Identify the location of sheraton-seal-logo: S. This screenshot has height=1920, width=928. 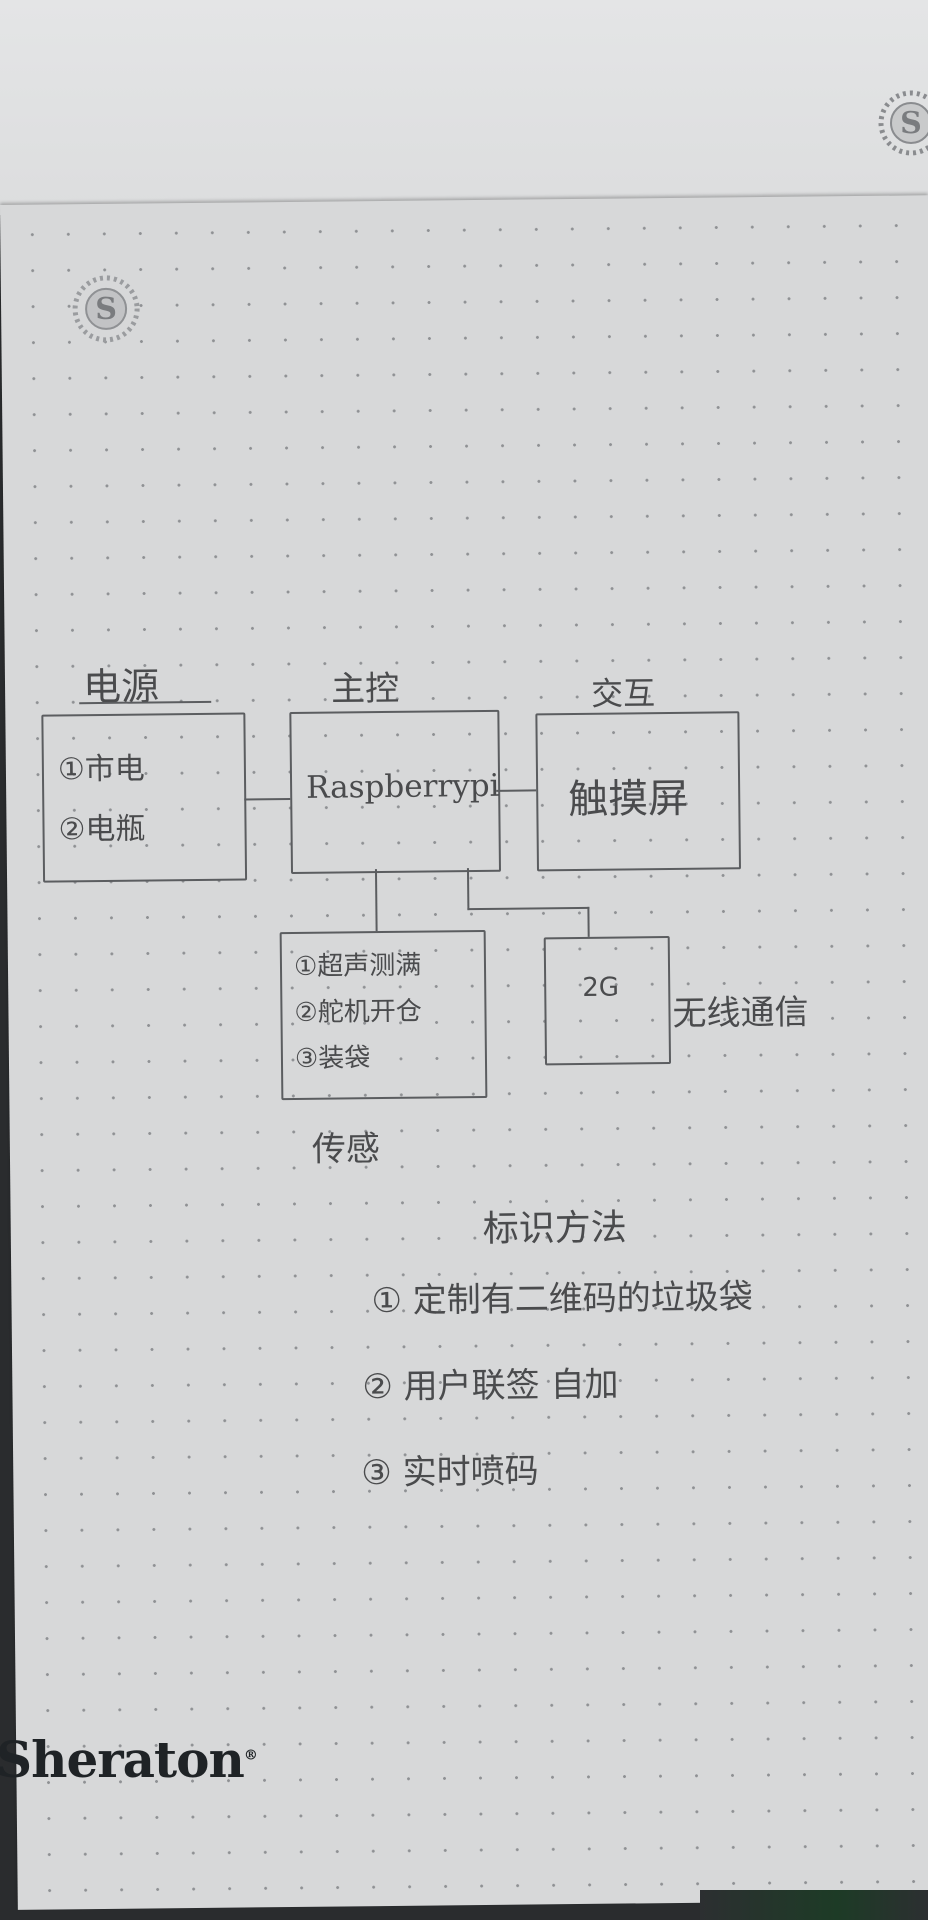
(106, 309).